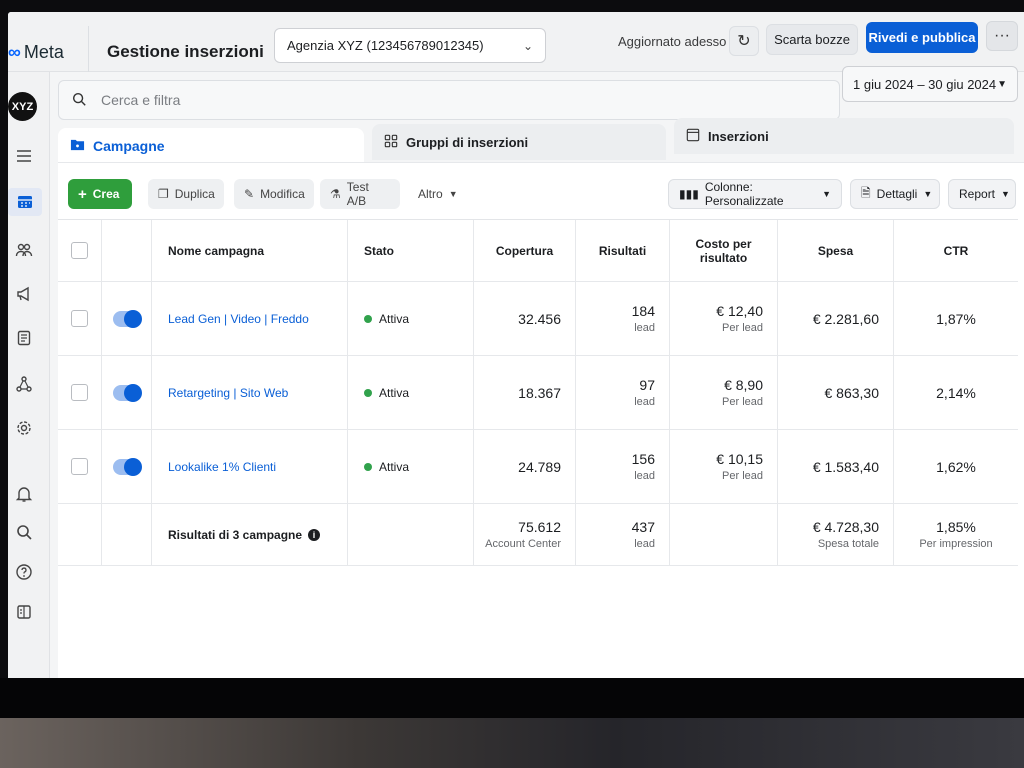 The height and width of the screenshot is (768, 1024). Describe the element at coordinates (744, 41) in the screenshot. I see `refresh-button: ↻` at that location.